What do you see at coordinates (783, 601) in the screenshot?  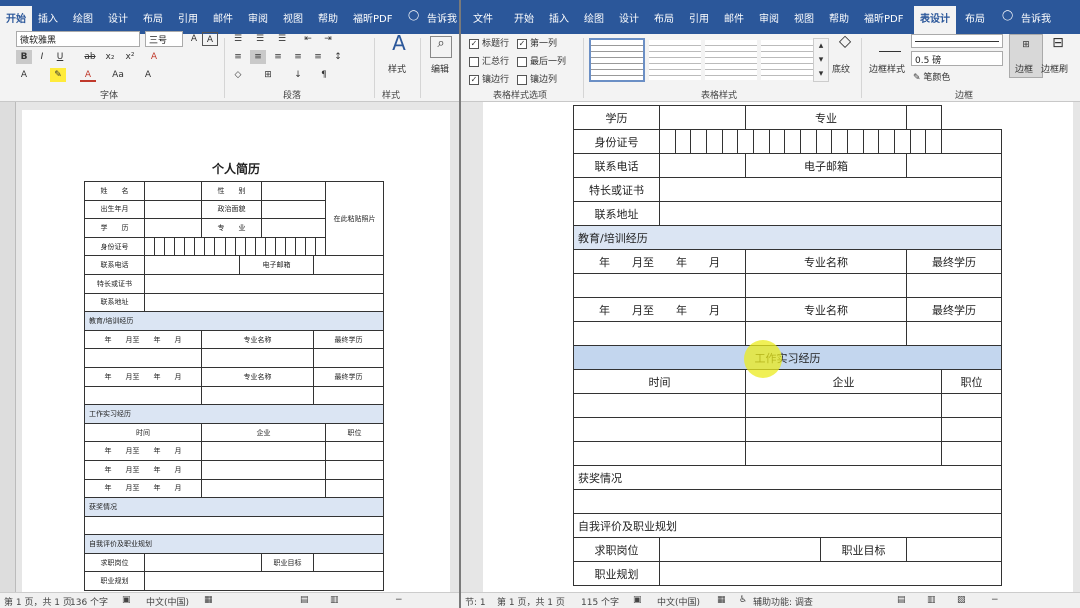 I see `accessibility-status: 辅助功能: 调查` at bounding box center [783, 601].